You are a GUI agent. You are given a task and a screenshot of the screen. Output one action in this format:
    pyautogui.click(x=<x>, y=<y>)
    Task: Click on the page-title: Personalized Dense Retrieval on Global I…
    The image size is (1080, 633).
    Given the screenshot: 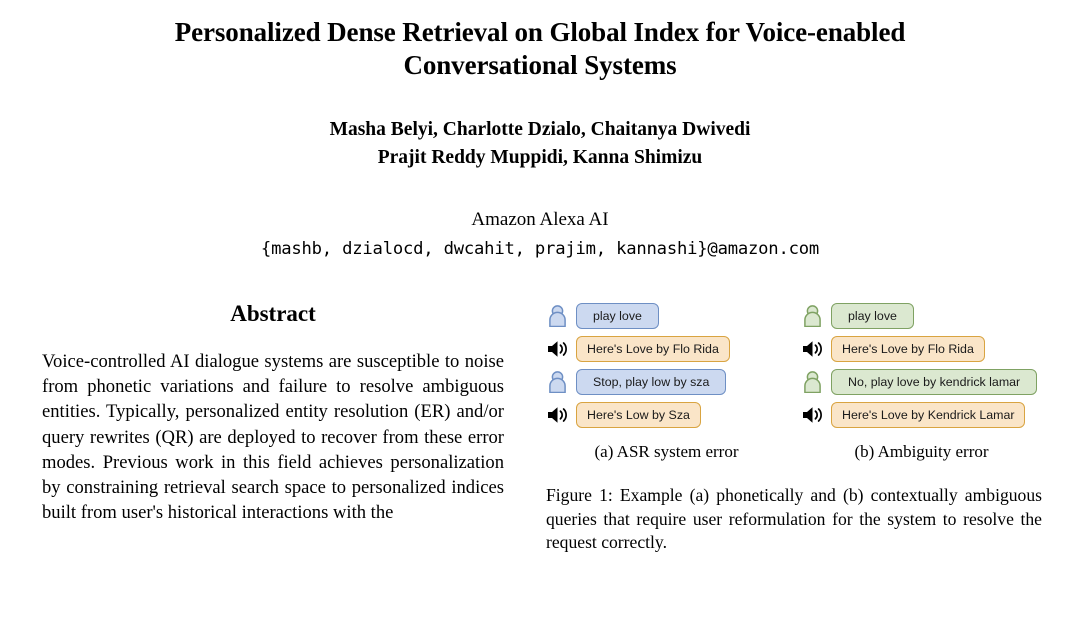 What is the action you would take?
    pyautogui.click(x=540, y=48)
    